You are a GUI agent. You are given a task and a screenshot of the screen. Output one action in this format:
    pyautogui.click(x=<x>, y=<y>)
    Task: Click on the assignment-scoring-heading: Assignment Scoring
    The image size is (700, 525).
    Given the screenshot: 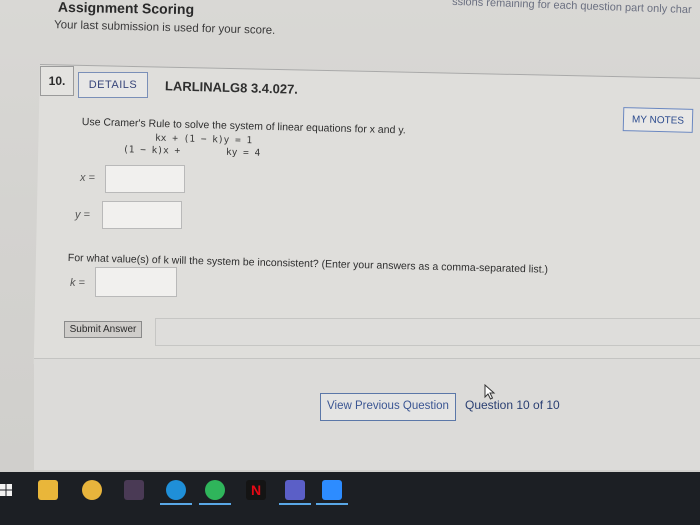 What is the action you would take?
    pyautogui.click(x=126, y=9)
    